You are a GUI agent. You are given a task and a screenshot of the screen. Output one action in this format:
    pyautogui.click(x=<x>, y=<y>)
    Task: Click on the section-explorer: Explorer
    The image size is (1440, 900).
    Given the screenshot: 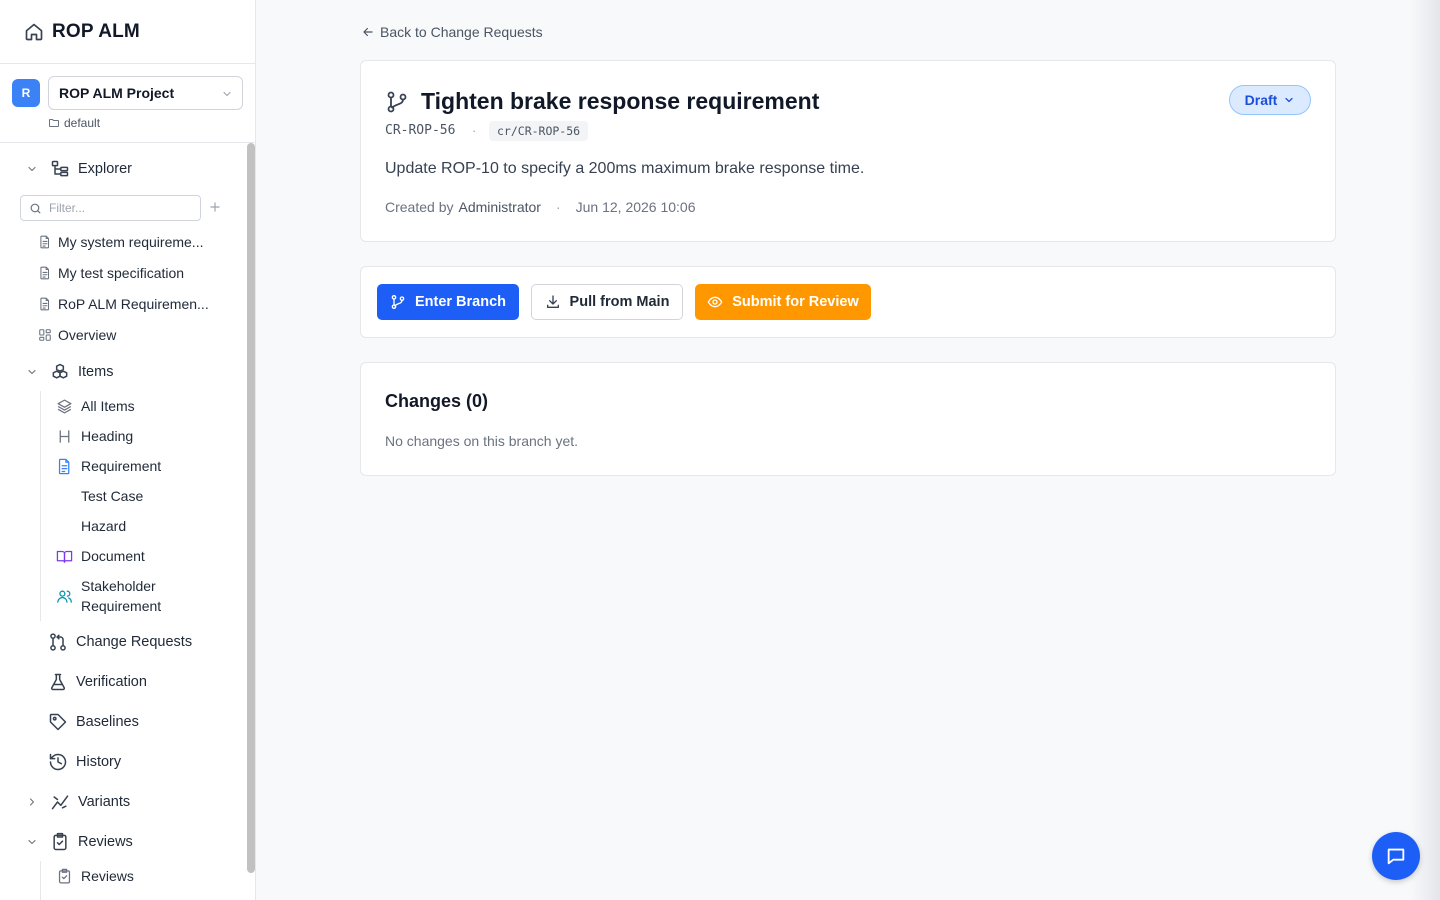 What is the action you would take?
    pyautogui.click(x=66, y=169)
    